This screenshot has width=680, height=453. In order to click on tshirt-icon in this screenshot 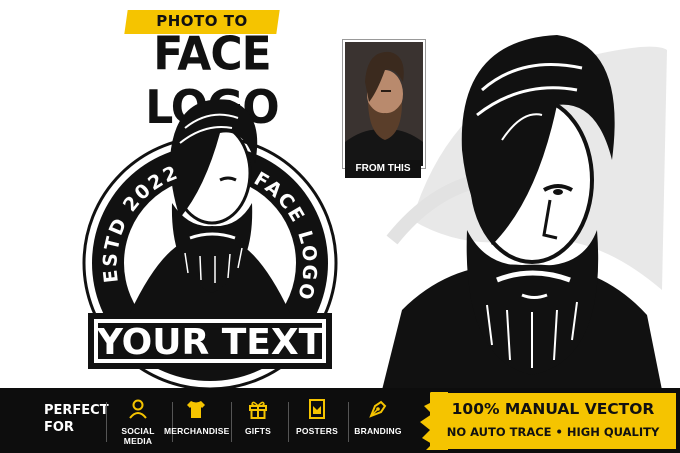, I will do `click(196, 409)`.